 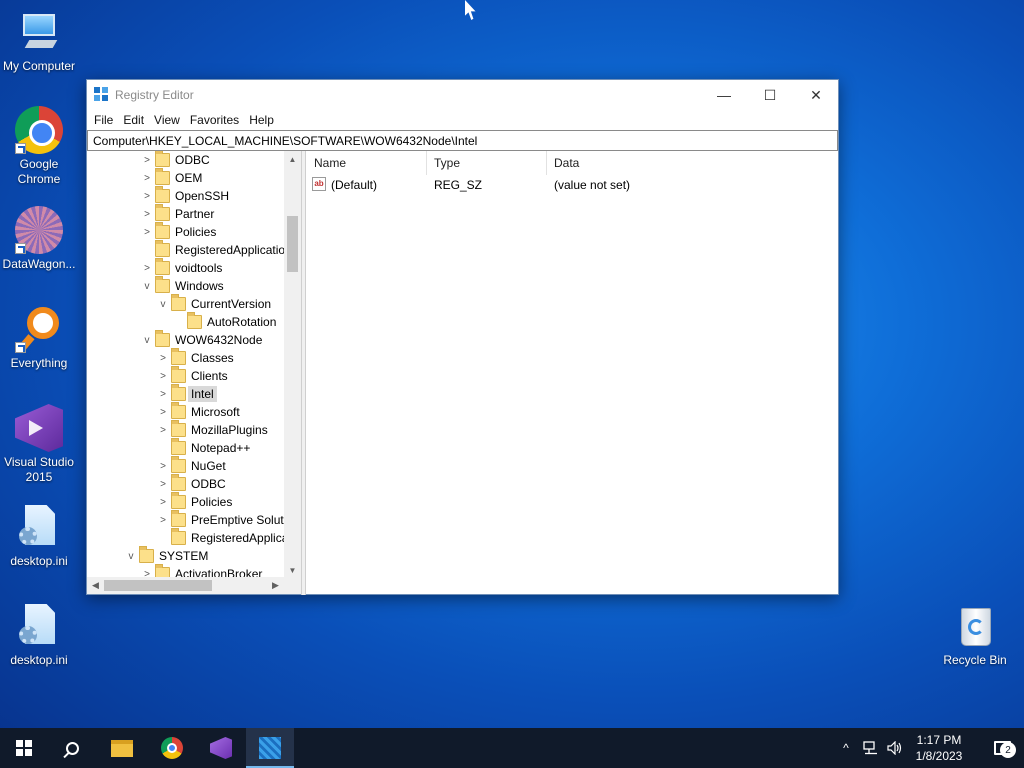 What do you see at coordinates (939, 748) in the screenshot?
I see `system-clock: 1:17 PM 1/8/2023` at bounding box center [939, 748].